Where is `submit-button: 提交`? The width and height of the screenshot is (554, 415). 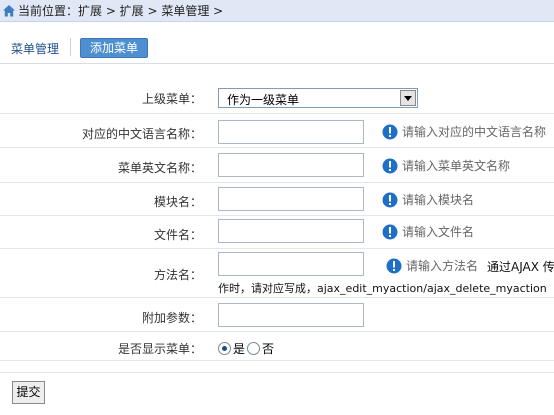
submit-button: 提交 is located at coordinates (28, 392).